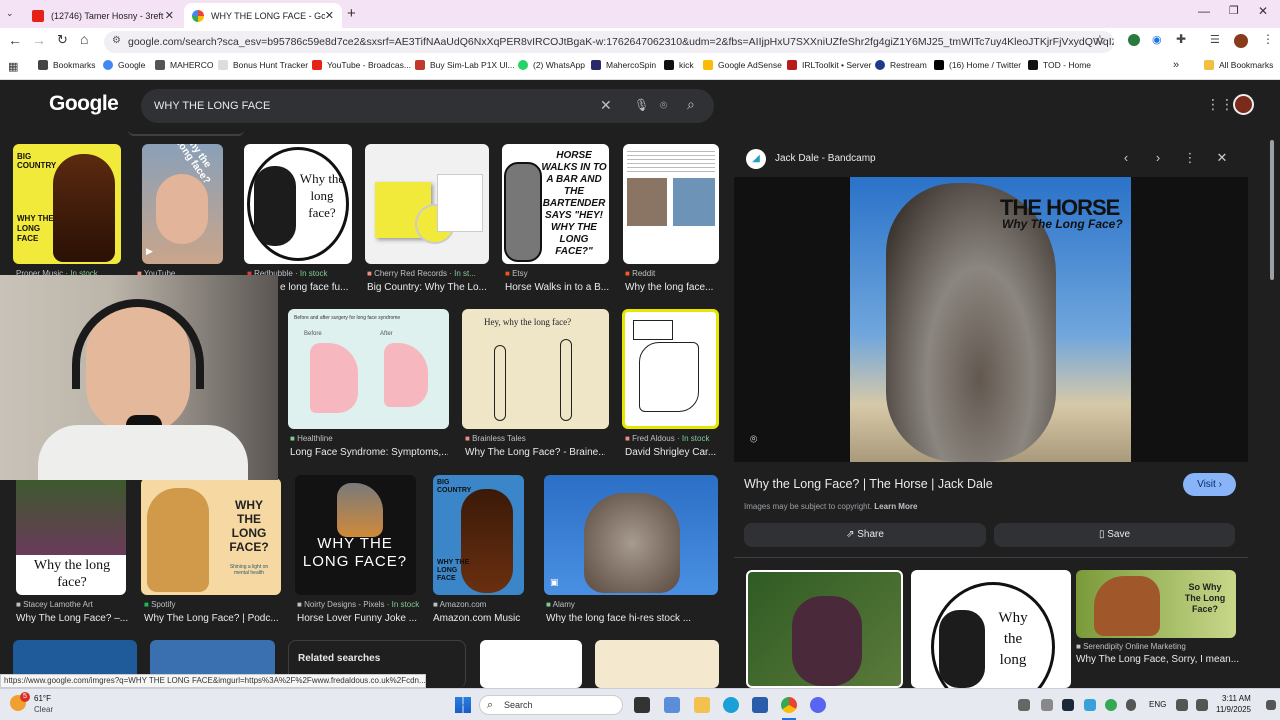 This screenshot has width=1280, height=720. Describe the element at coordinates (691, 104) in the screenshot. I see `search-icon: ⌕` at that location.